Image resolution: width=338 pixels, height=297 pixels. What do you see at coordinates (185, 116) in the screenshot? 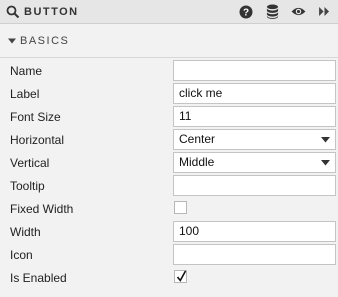
I see `field-value: 11` at bounding box center [185, 116].